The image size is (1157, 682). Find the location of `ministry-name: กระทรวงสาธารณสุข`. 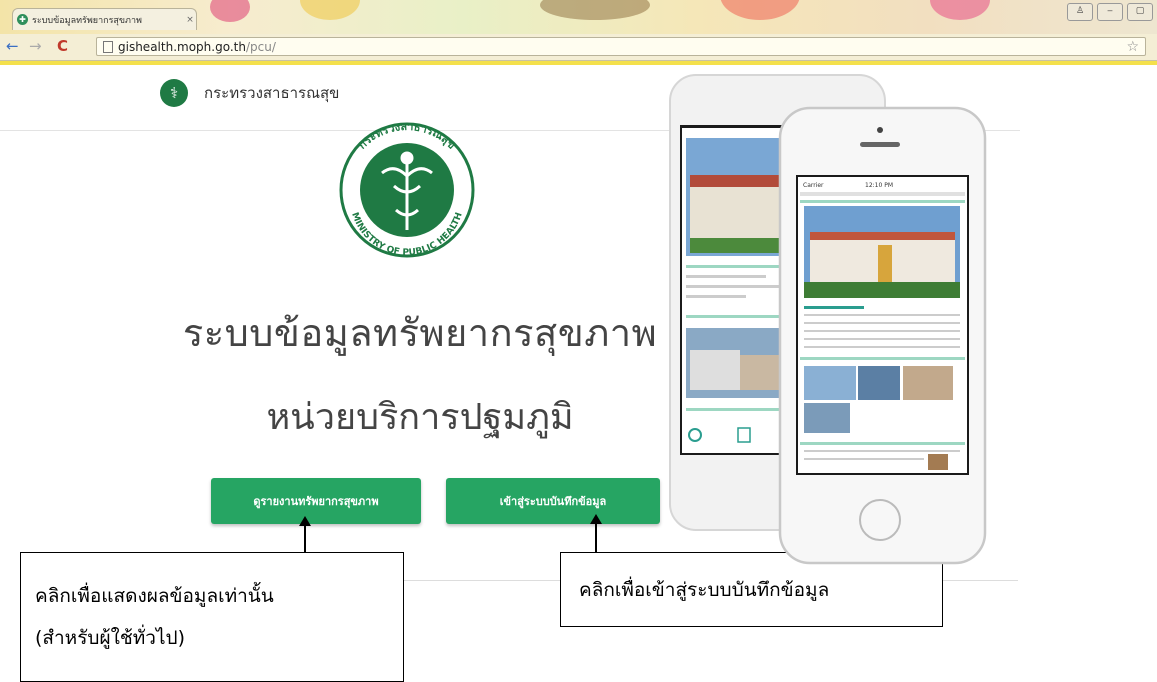

ministry-name: กระทรวงสาธารณสุข is located at coordinates (271, 93).